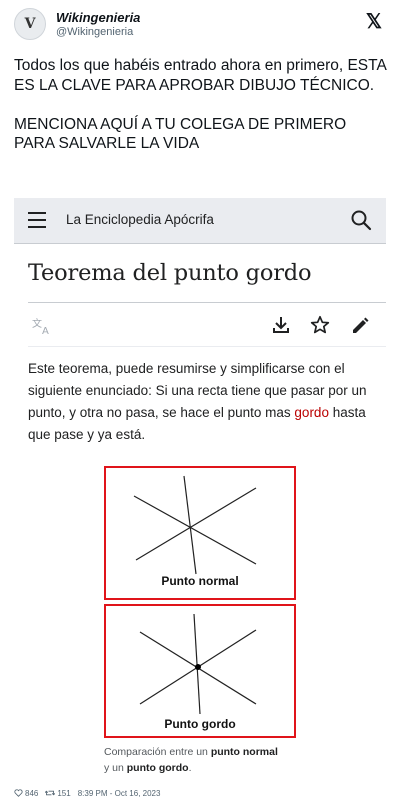 The height and width of the screenshot is (806, 400). I want to click on punto-gordo-label: Punto gordo, so click(200, 724).